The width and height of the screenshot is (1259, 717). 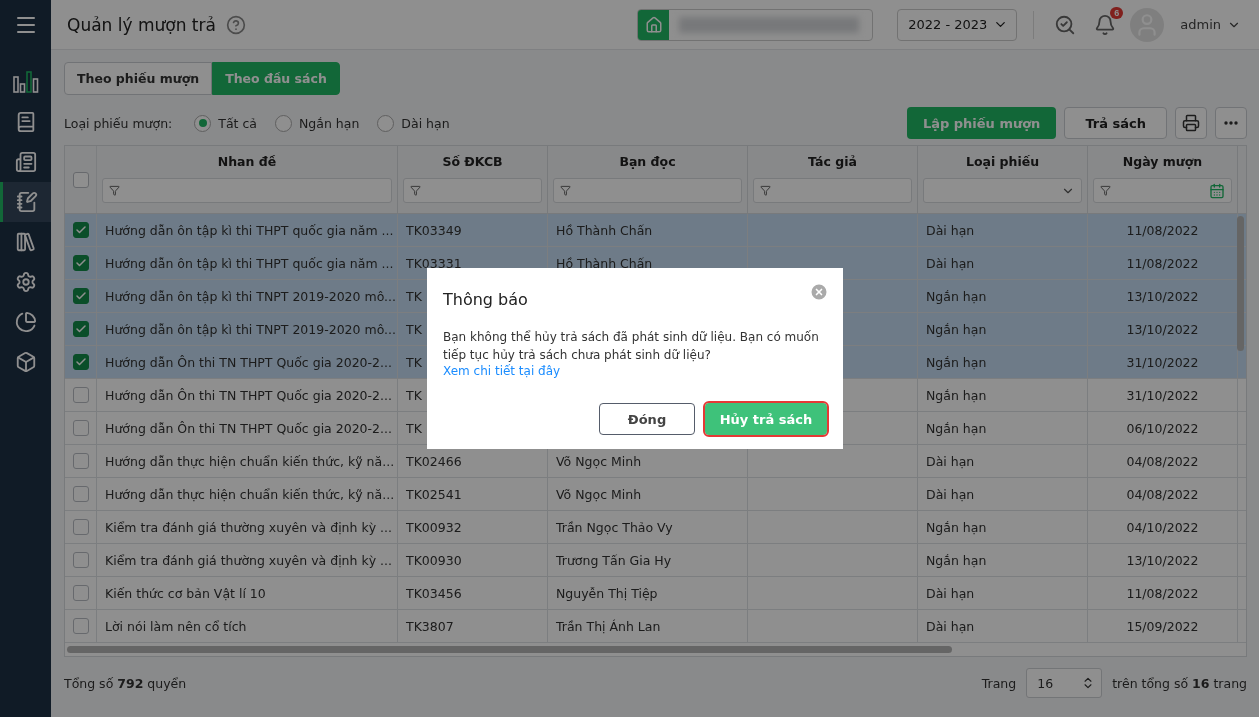 I want to click on radio-option: Ngắn hạn, so click(x=317, y=123).